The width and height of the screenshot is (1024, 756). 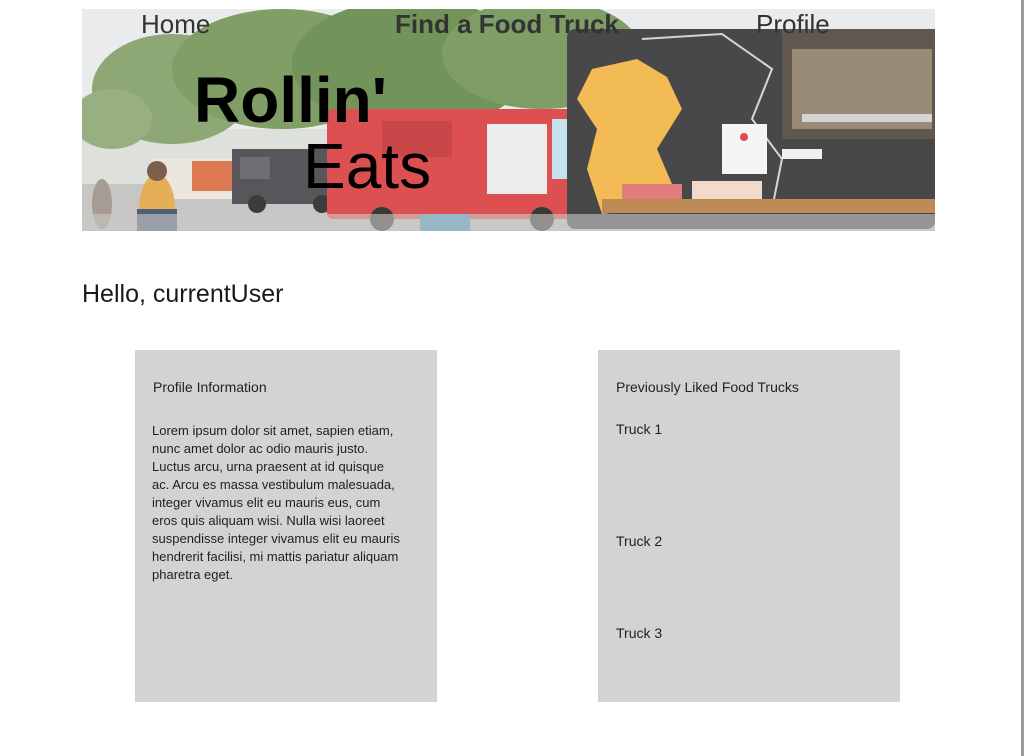 I want to click on liked-truck-item: Truck 2, so click(x=639, y=541).